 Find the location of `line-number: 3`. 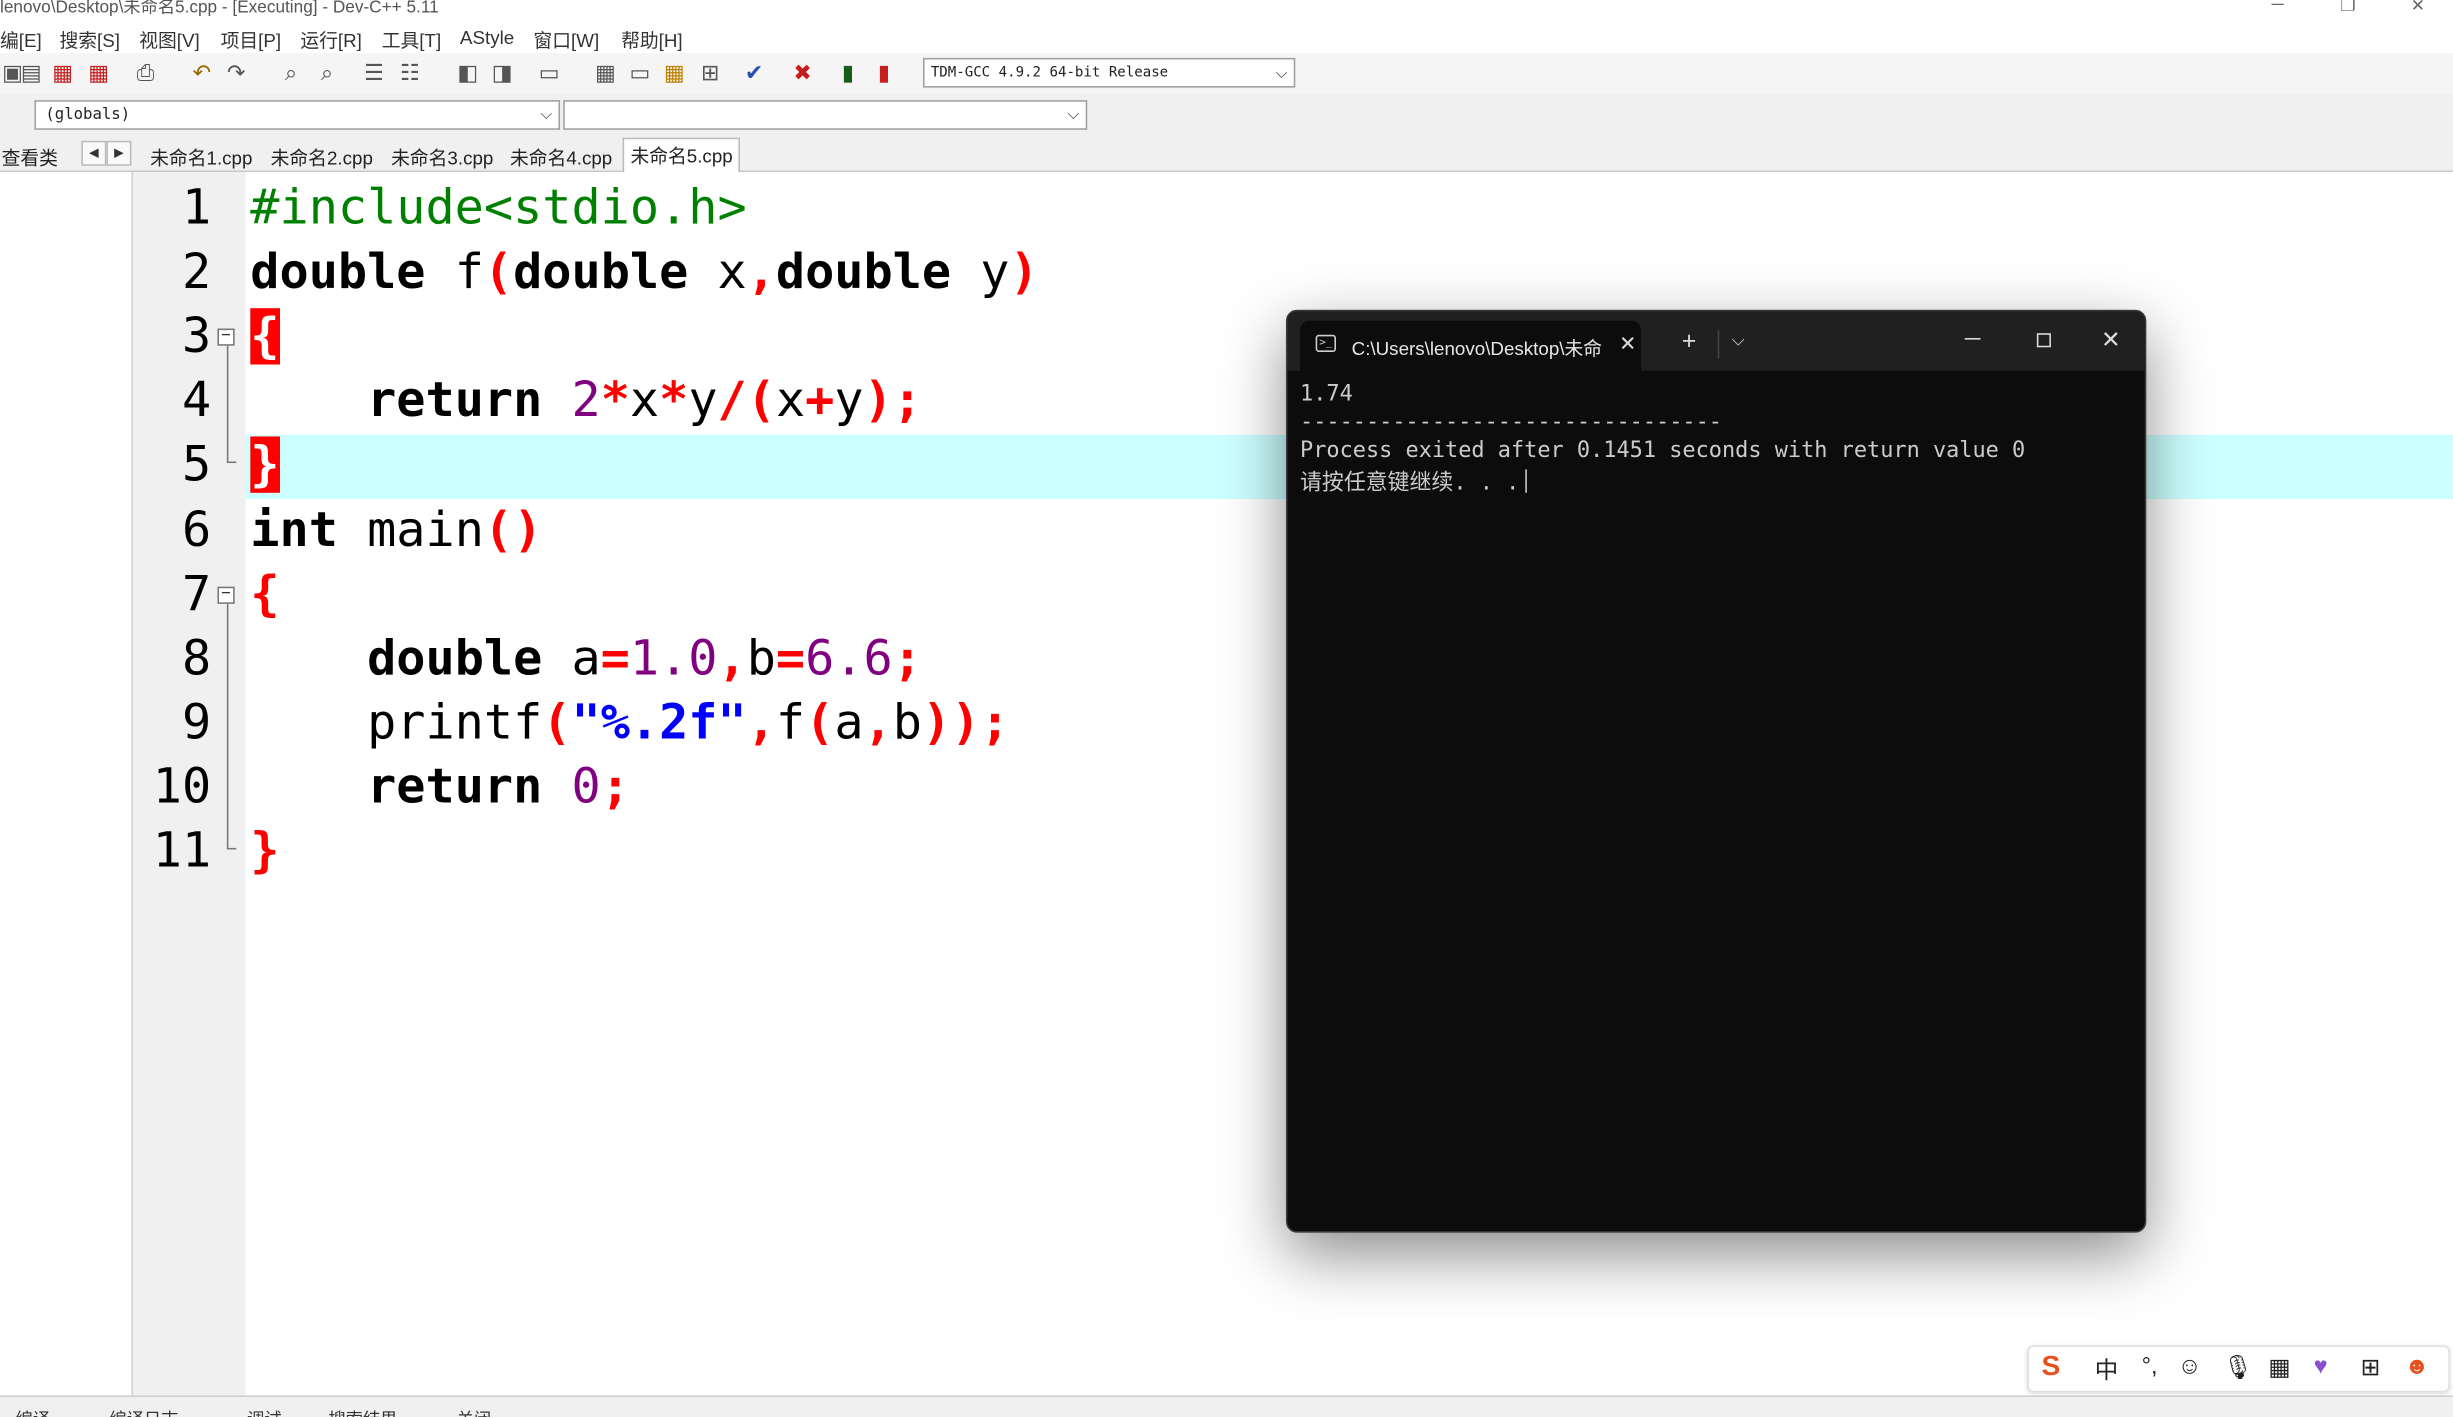

line-number: 3 is located at coordinates (196, 336).